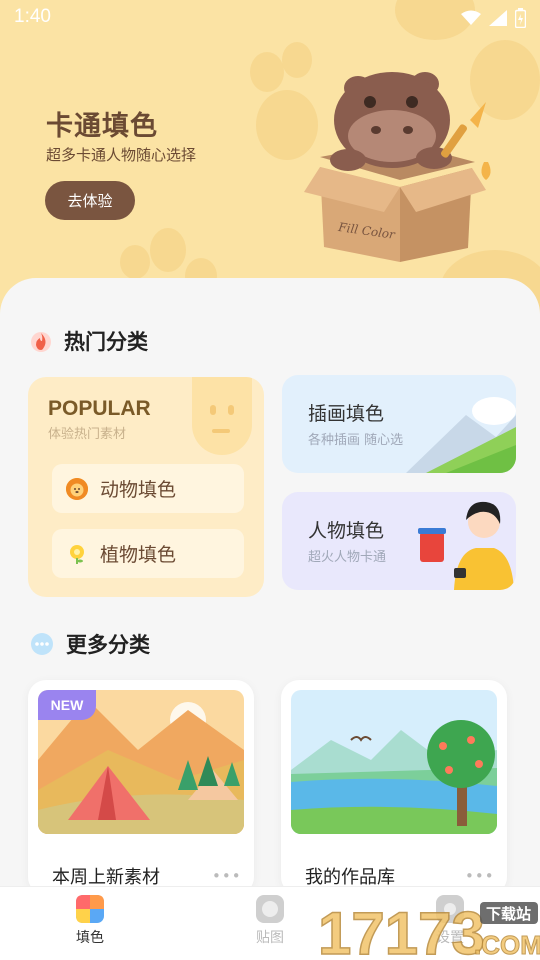 Image resolution: width=540 pixels, height=960 pixels. I want to click on signal-icon, so click(498, 18).